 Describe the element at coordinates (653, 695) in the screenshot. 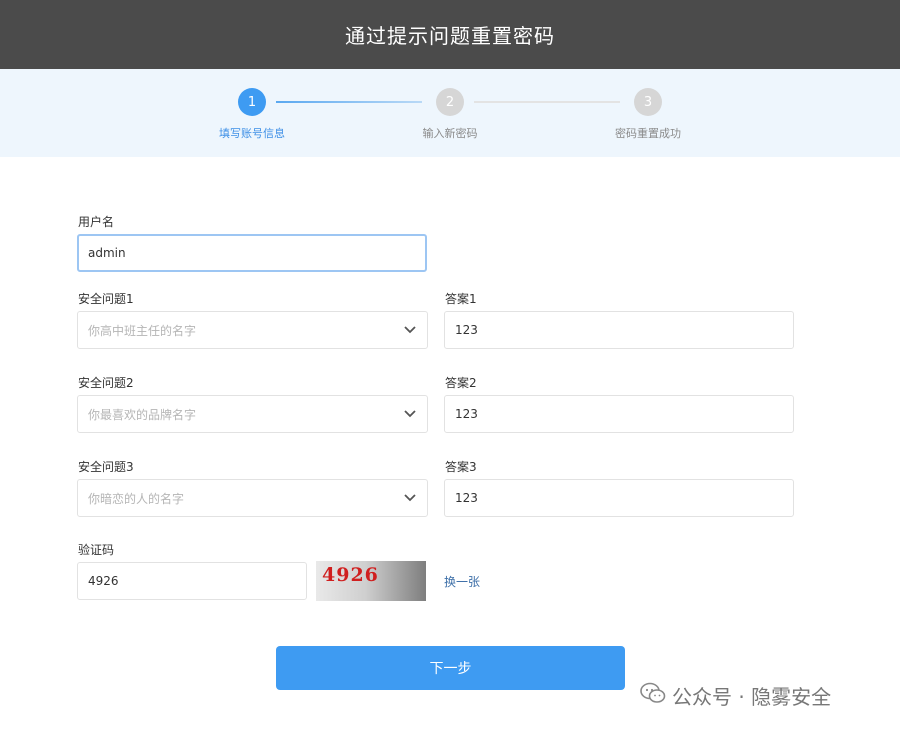

I see `wechat-icon` at that location.